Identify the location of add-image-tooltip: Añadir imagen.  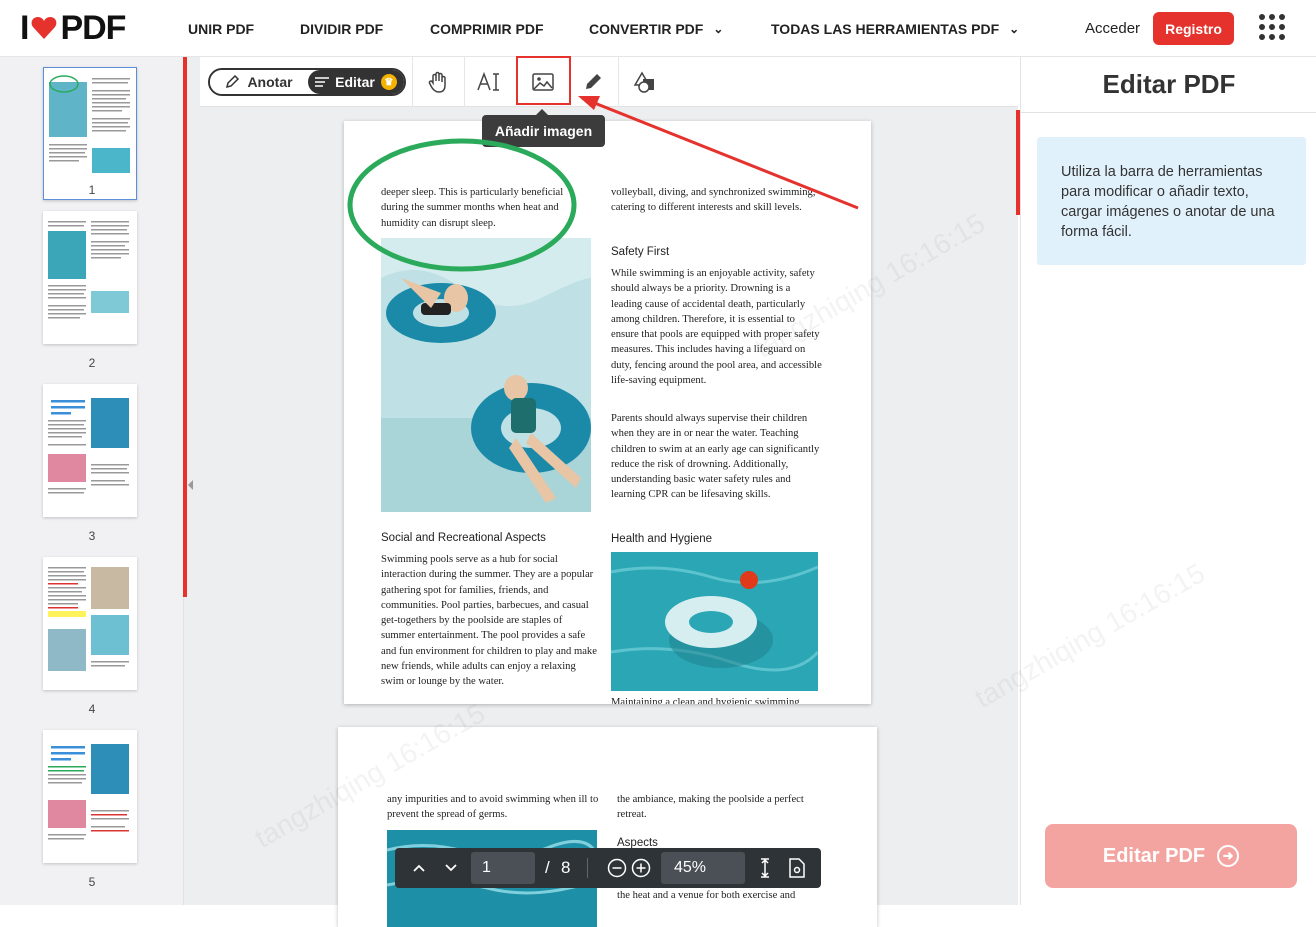
(543, 128).